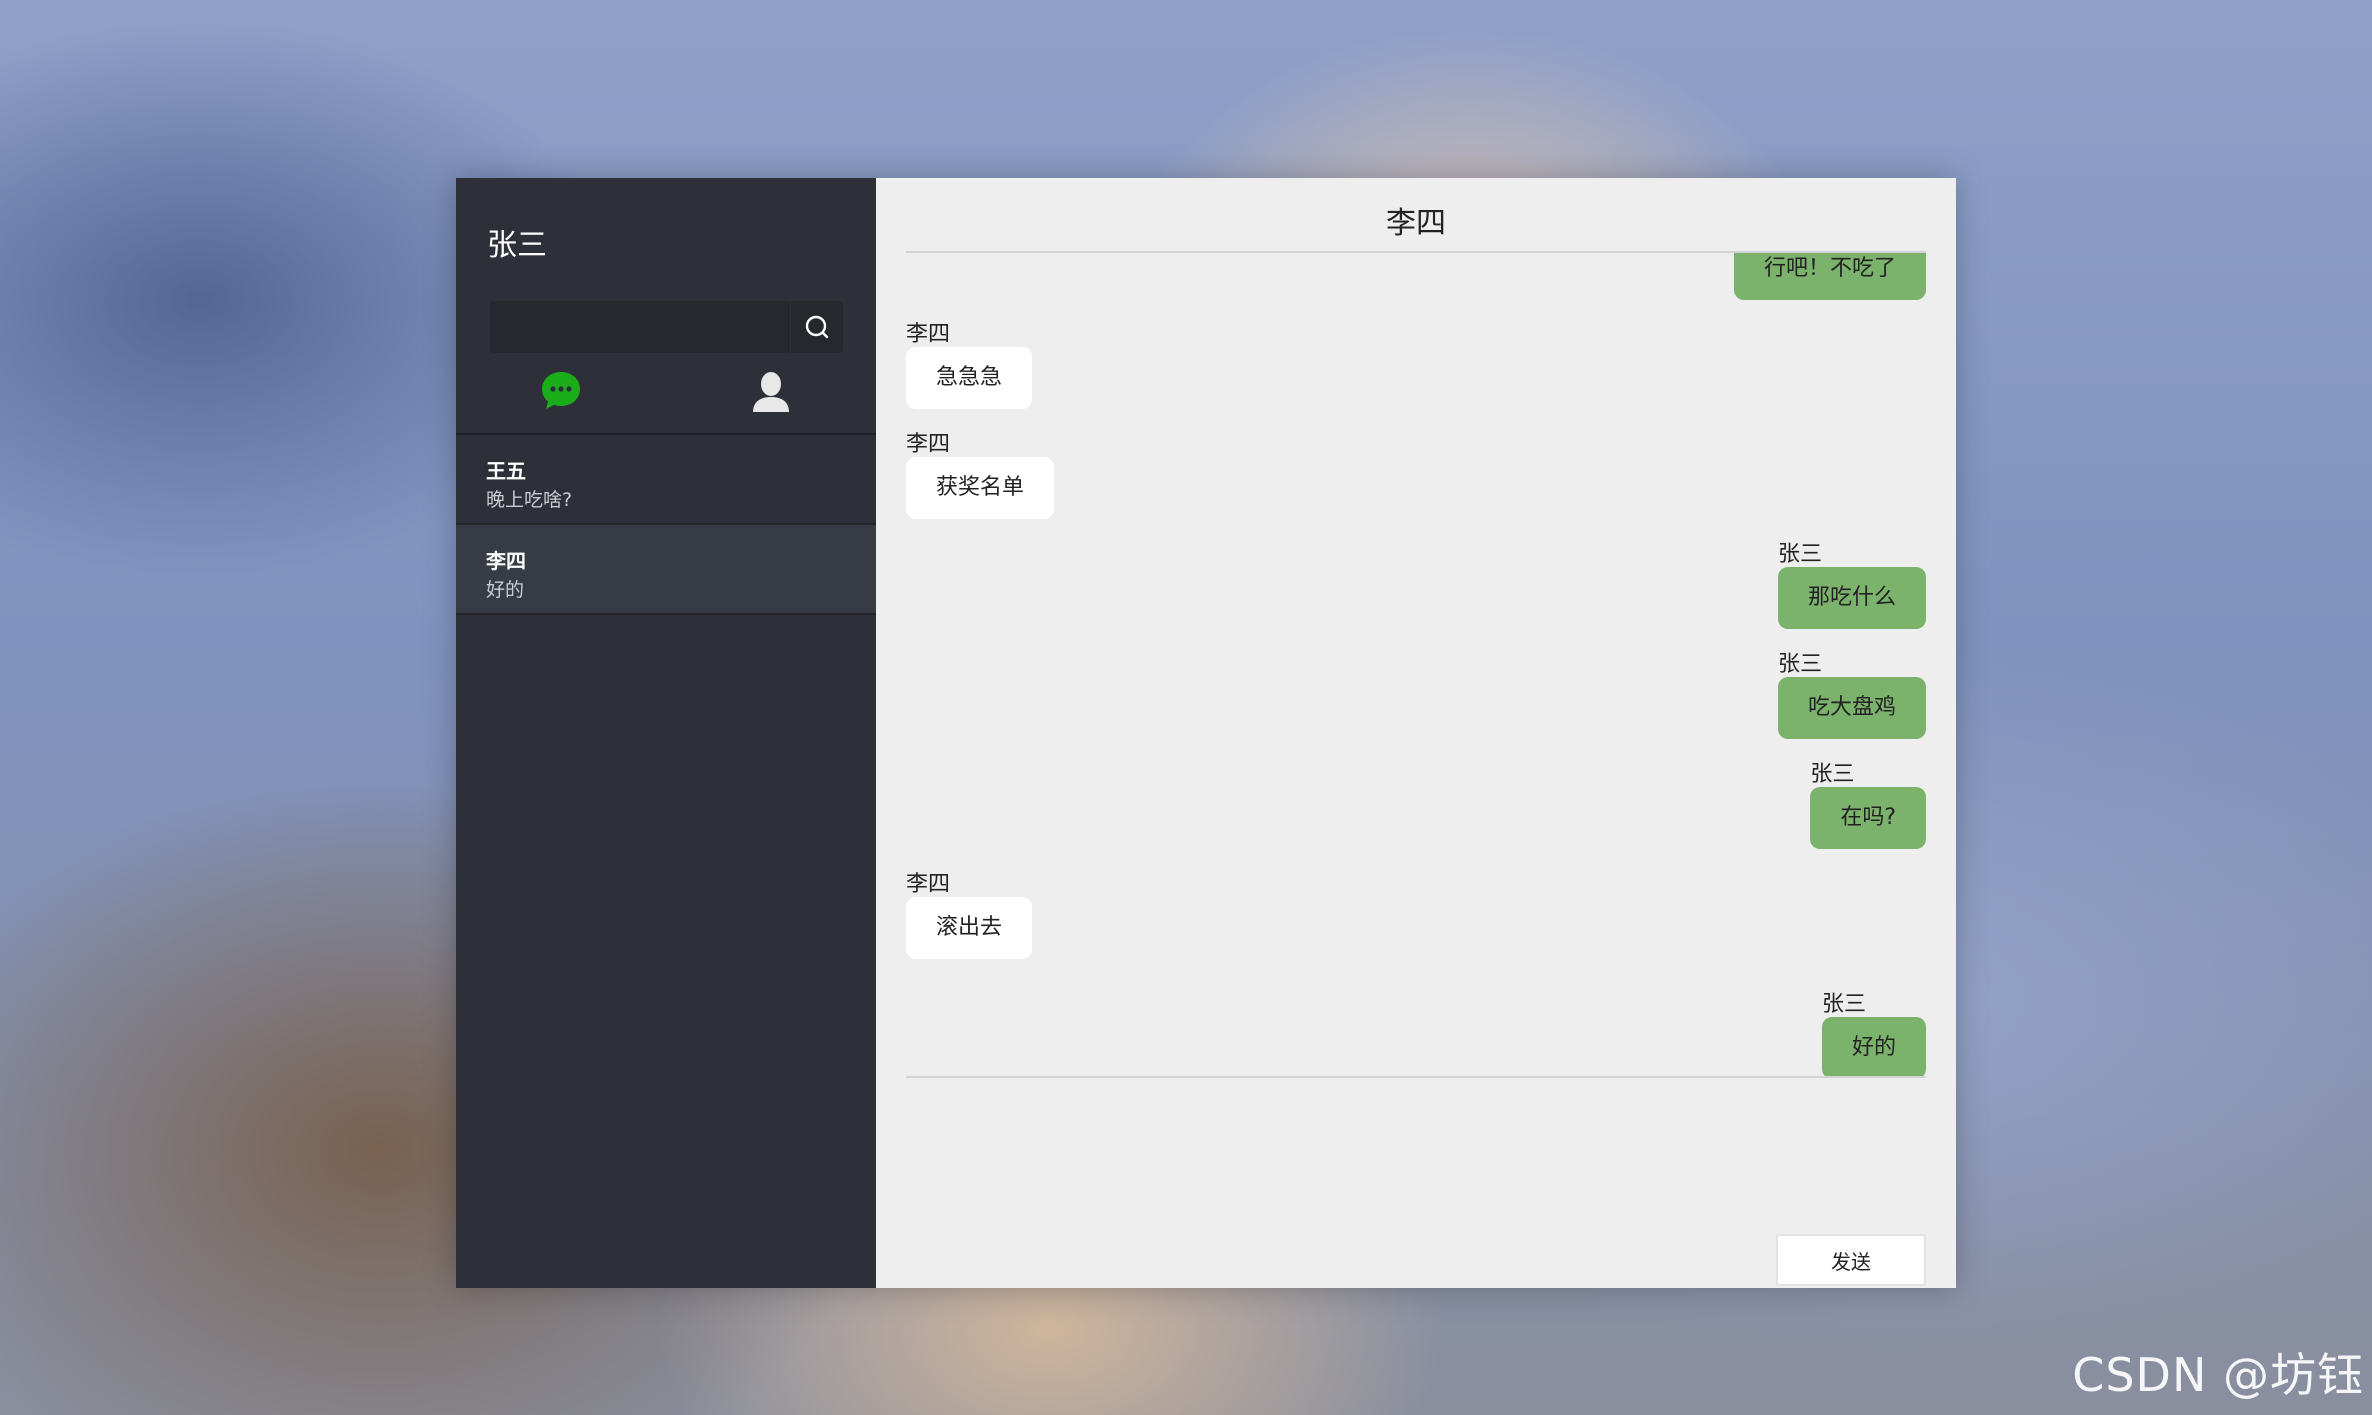 This screenshot has width=2372, height=1415. I want to click on message-bubble: 急急急, so click(969, 378).